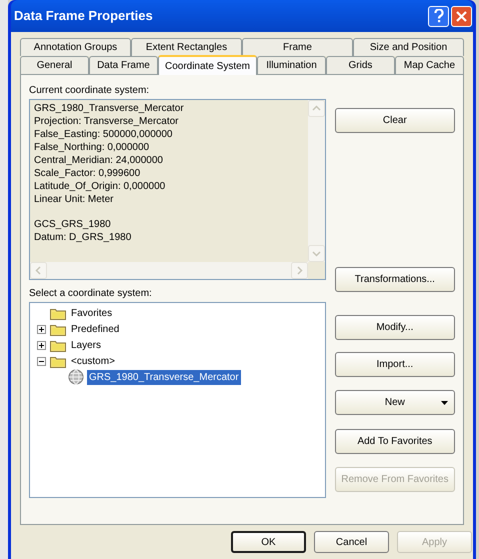 The height and width of the screenshot is (559, 479). Describe the element at coordinates (123, 65) in the screenshot. I see `tab: Data Frame` at that location.